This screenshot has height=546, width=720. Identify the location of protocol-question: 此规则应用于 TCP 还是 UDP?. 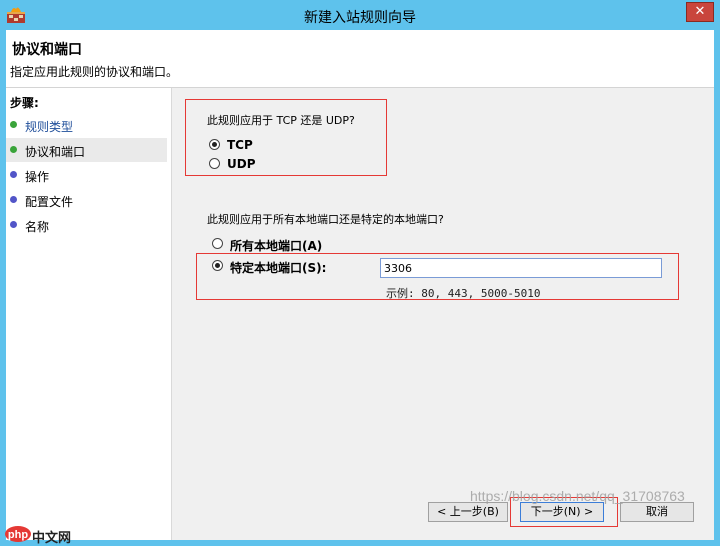
(281, 120).